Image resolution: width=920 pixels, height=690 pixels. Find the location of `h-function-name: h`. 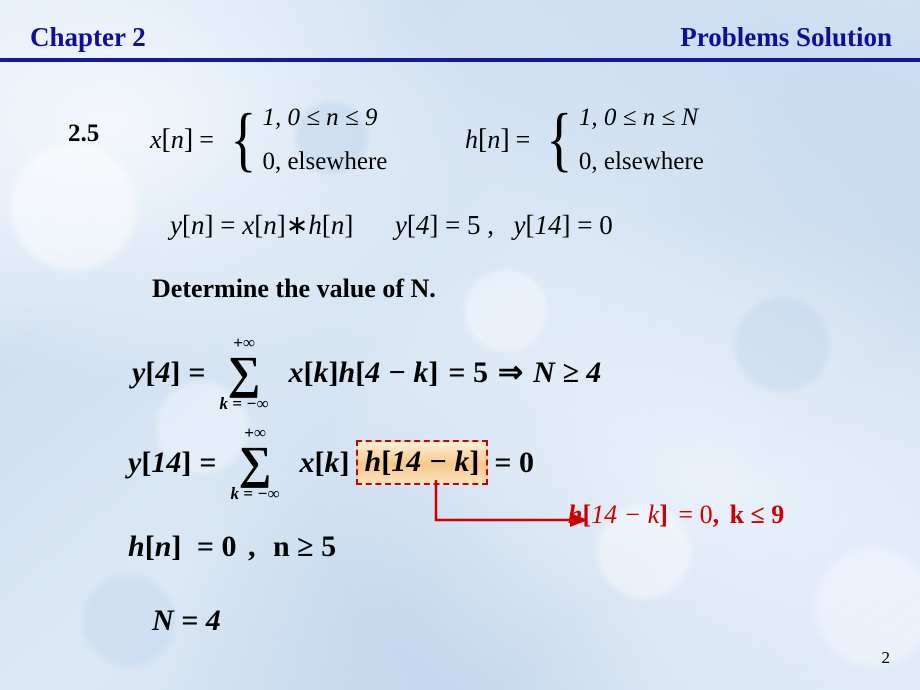

h-function-name: h is located at coordinates (471, 139).